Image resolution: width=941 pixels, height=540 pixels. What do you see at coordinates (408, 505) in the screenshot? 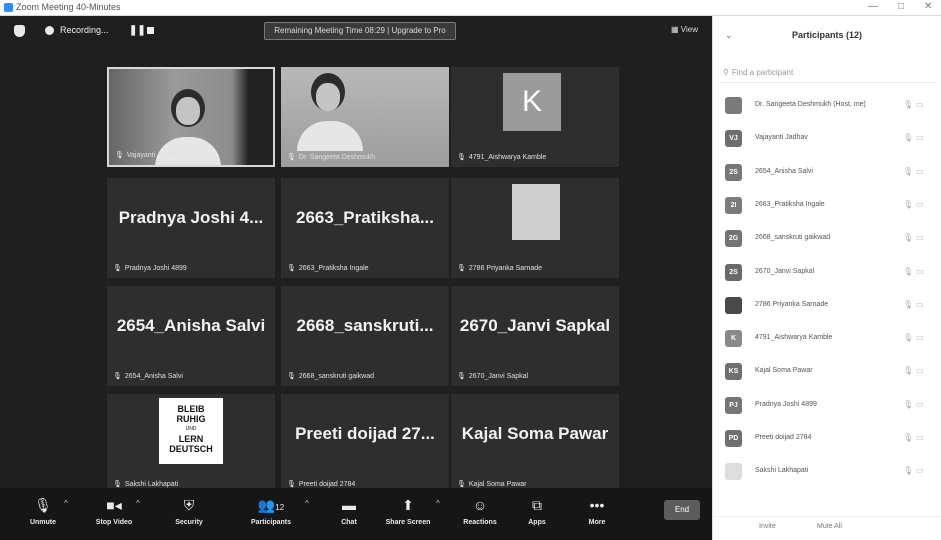
I see `share-screen-icon: ⬆` at bounding box center [408, 505].